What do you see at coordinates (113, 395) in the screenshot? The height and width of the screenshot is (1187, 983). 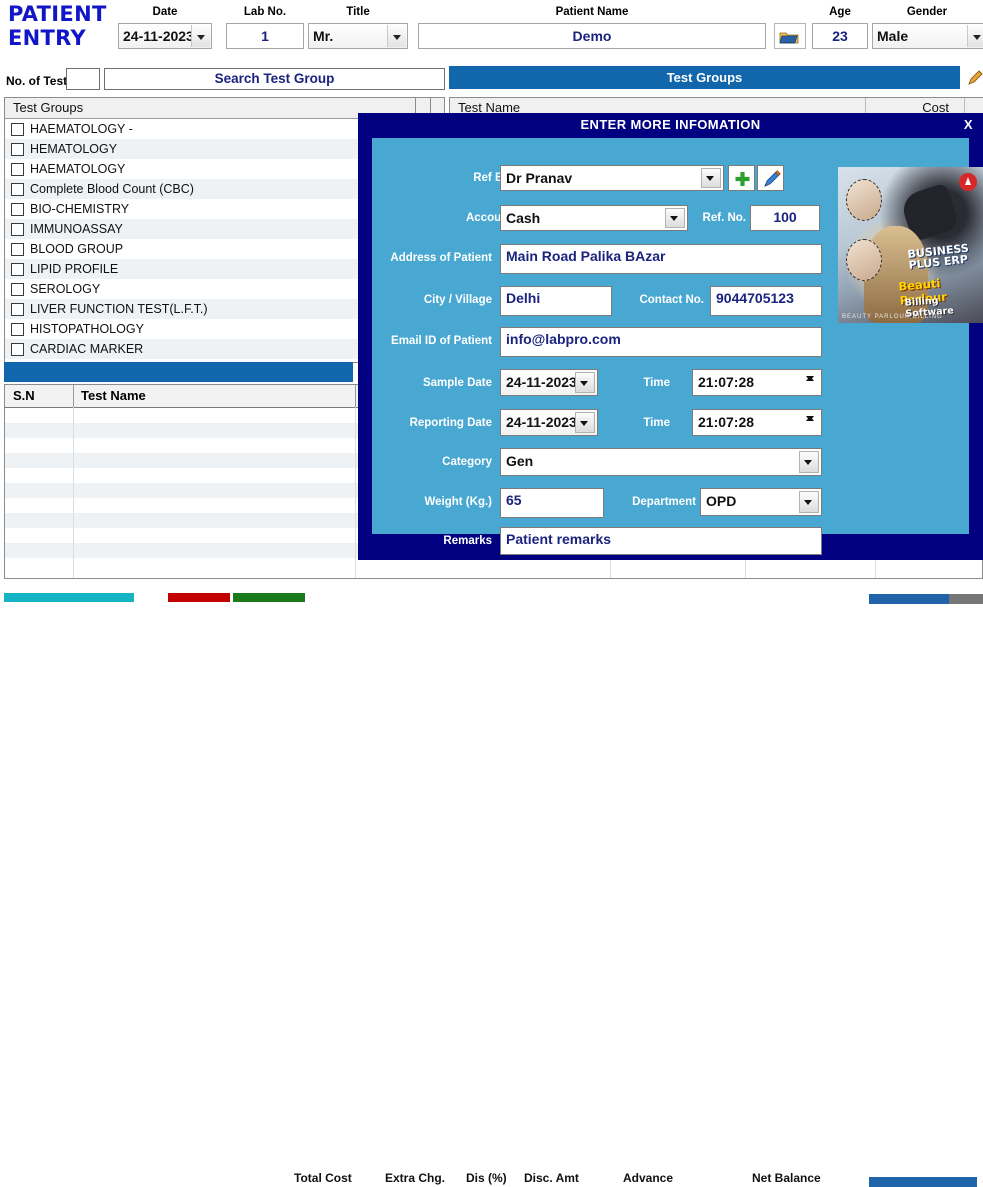 I see `col-test-name: Test Name` at bounding box center [113, 395].